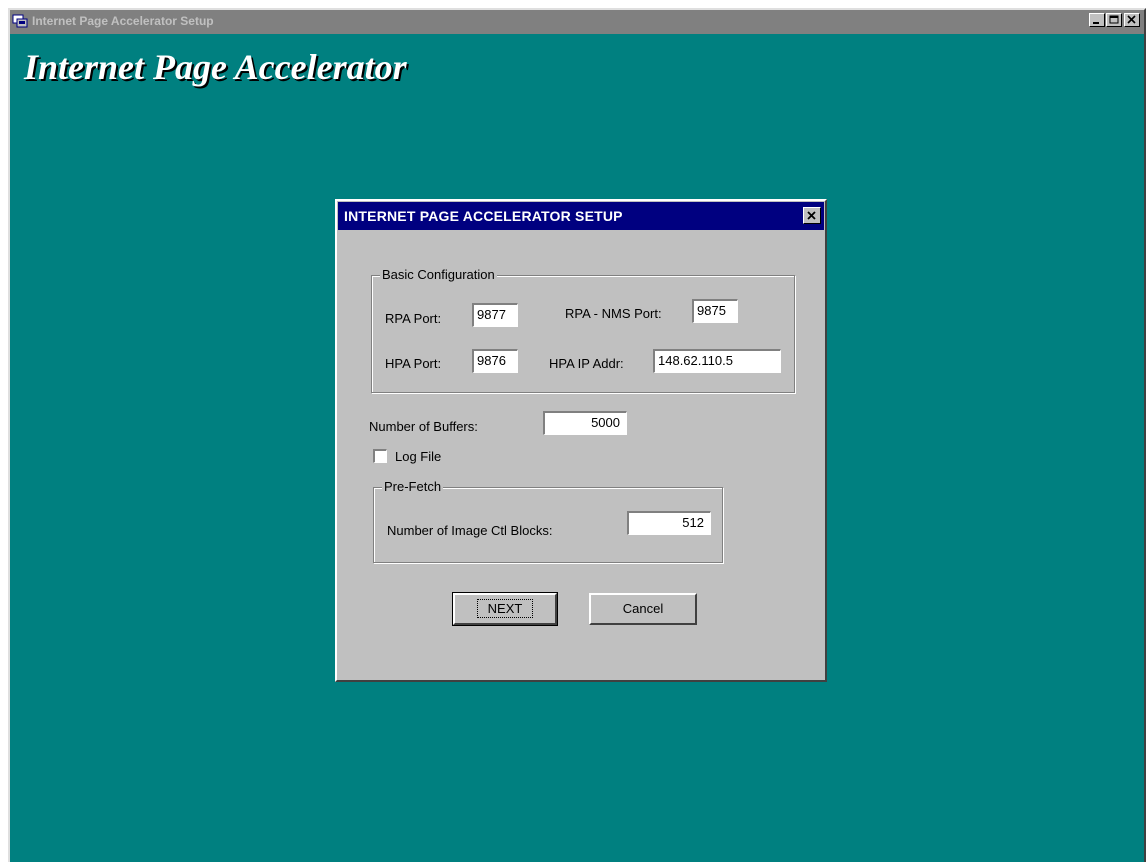  I want to click on next-button-label: NEXT, so click(505, 608).